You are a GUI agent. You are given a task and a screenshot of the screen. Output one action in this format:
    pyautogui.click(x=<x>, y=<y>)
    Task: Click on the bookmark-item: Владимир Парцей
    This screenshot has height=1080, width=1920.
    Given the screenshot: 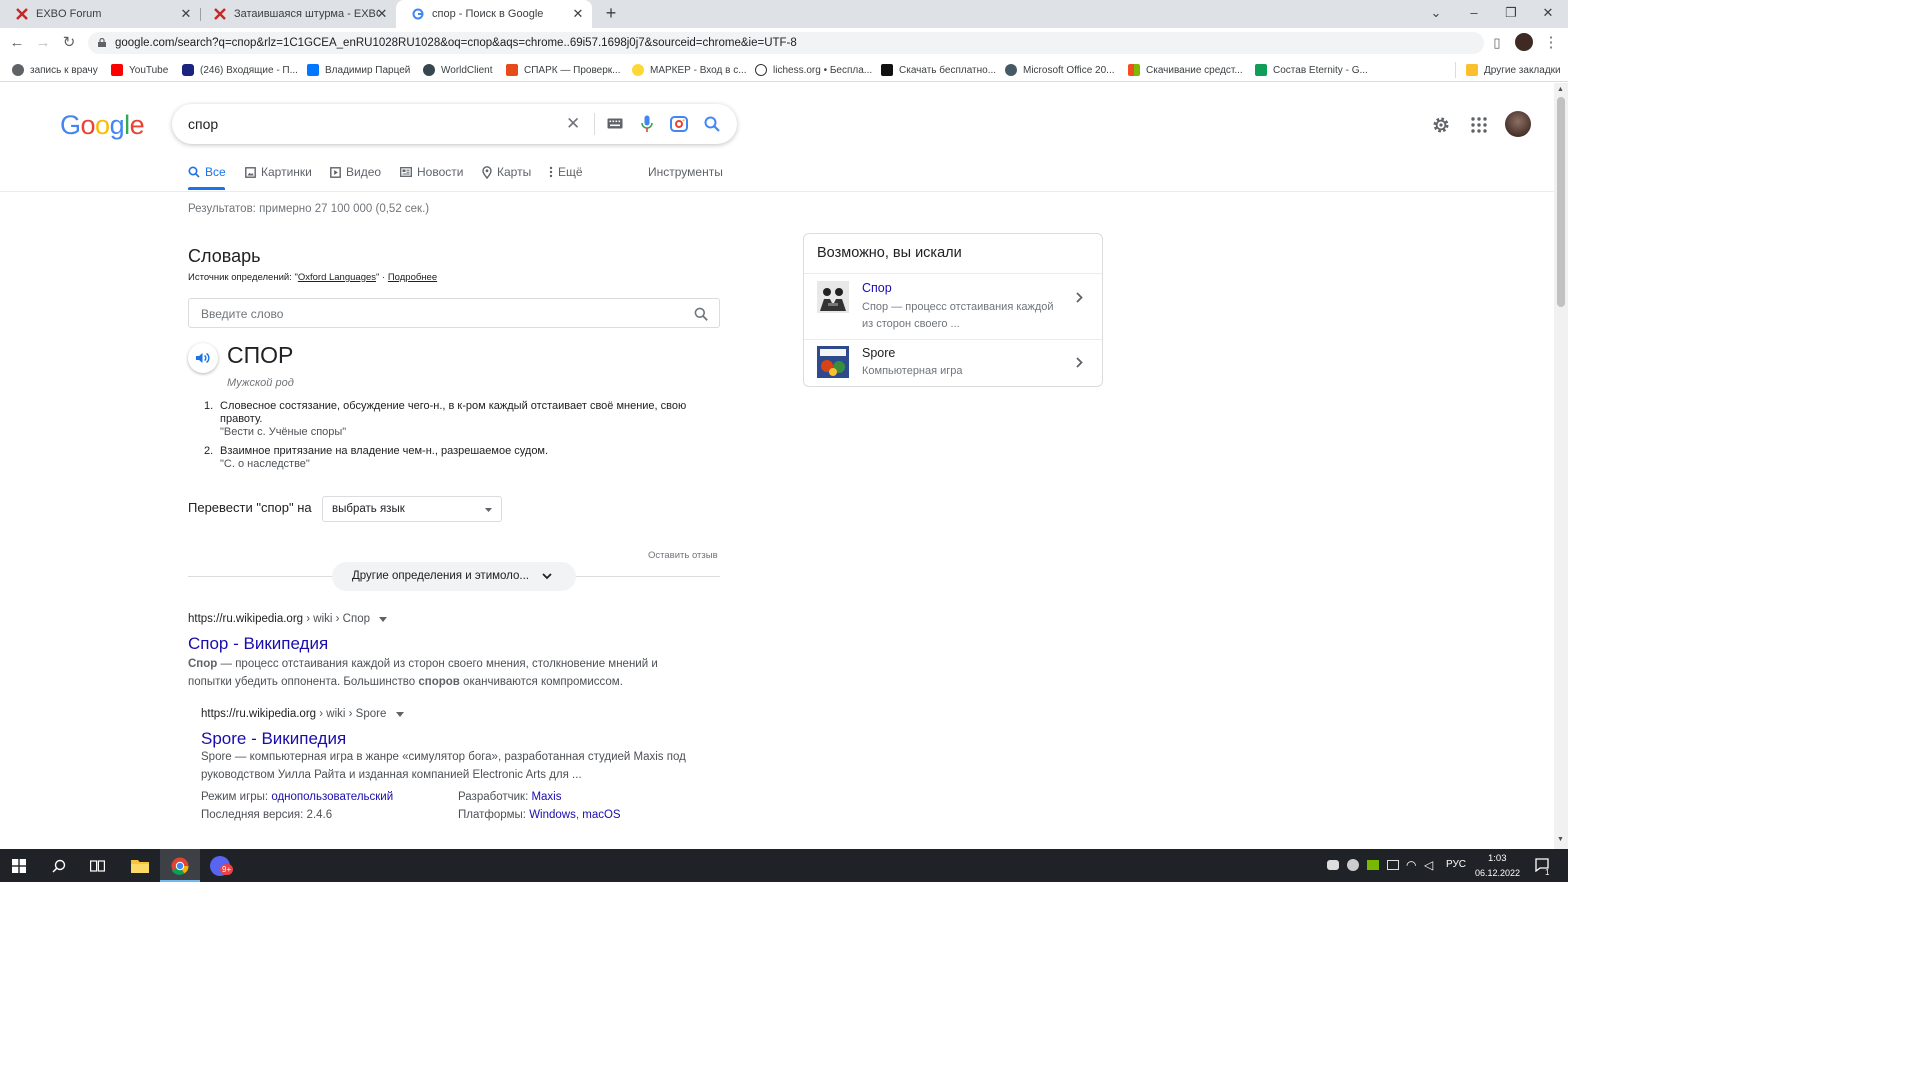 What is the action you would take?
    pyautogui.click(x=358, y=70)
    